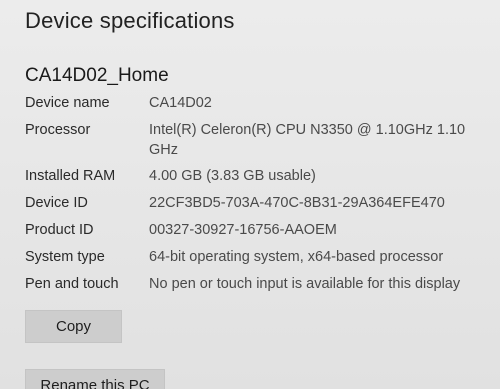 This screenshot has width=500, height=389. What do you see at coordinates (180, 103) in the screenshot?
I see `spec-value: CA14D02` at bounding box center [180, 103].